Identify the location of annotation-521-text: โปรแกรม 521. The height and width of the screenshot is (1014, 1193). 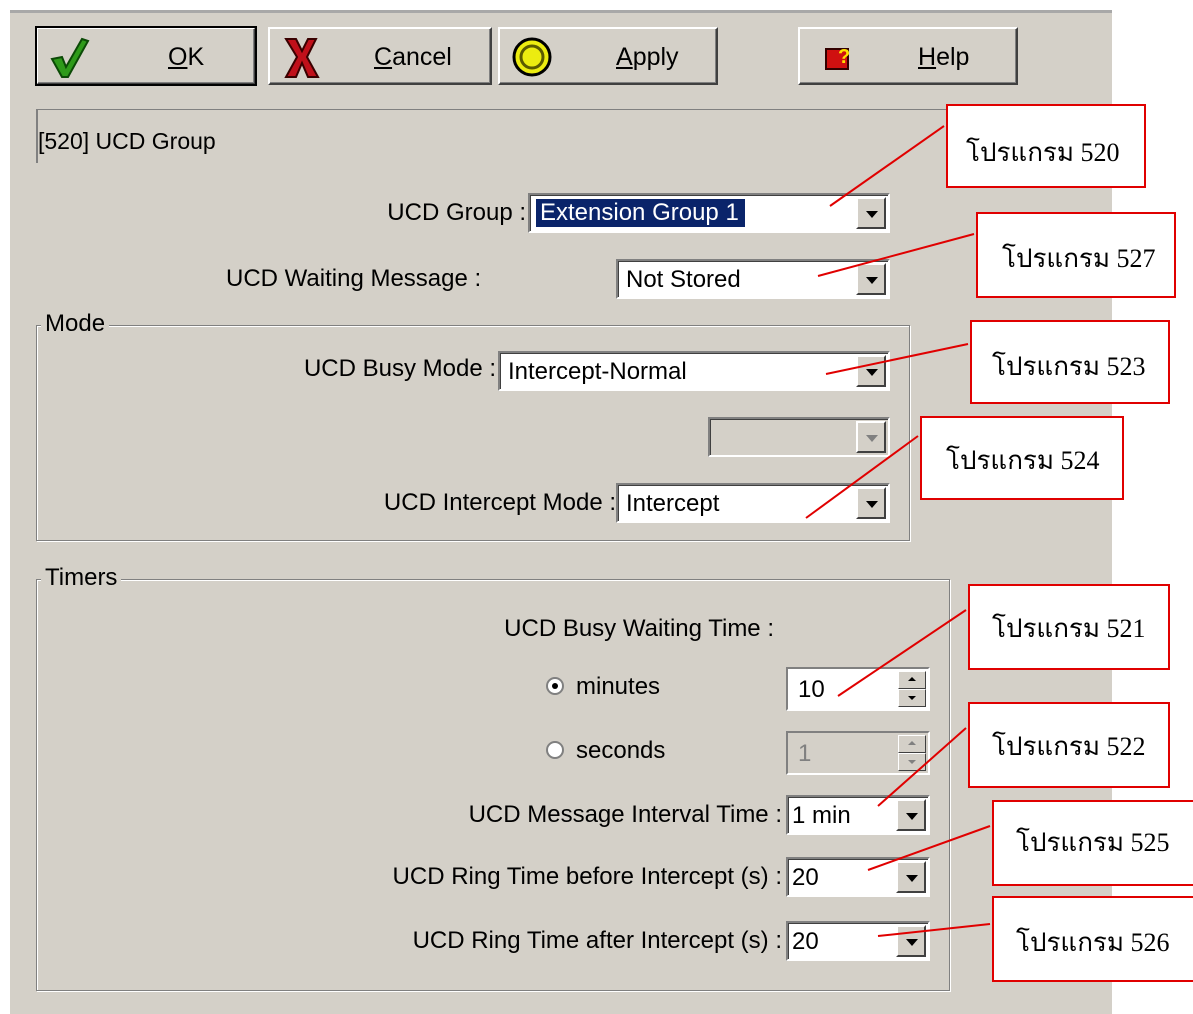
(1069, 628).